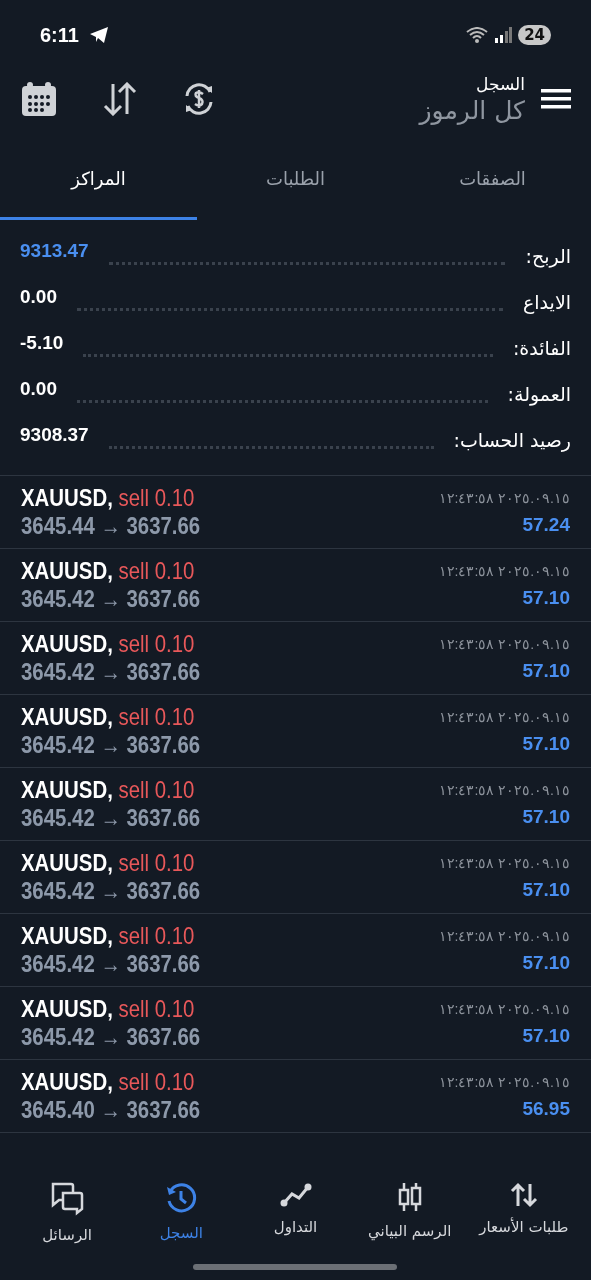  I want to click on tab: المراكز, so click(98, 180).